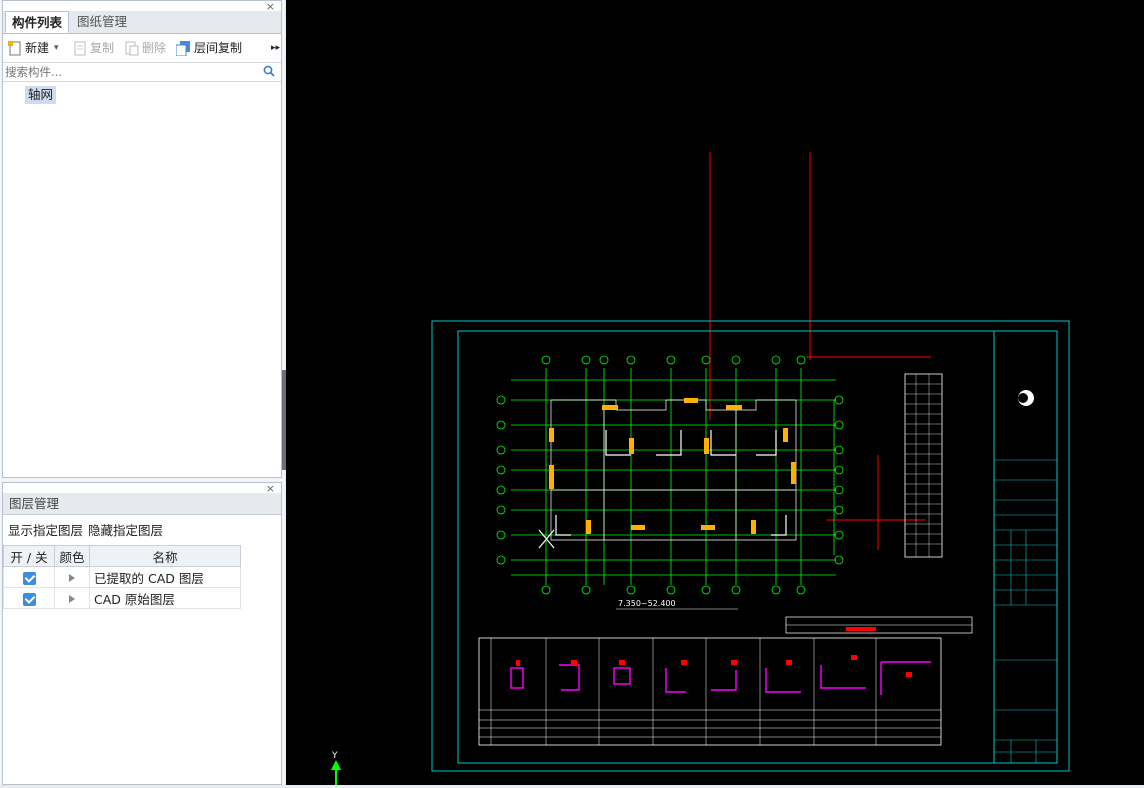 The width and height of the screenshot is (1144, 788). What do you see at coordinates (102, 48) in the screenshot?
I see `copy-button-label: 复制` at bounding box center [102, 48].